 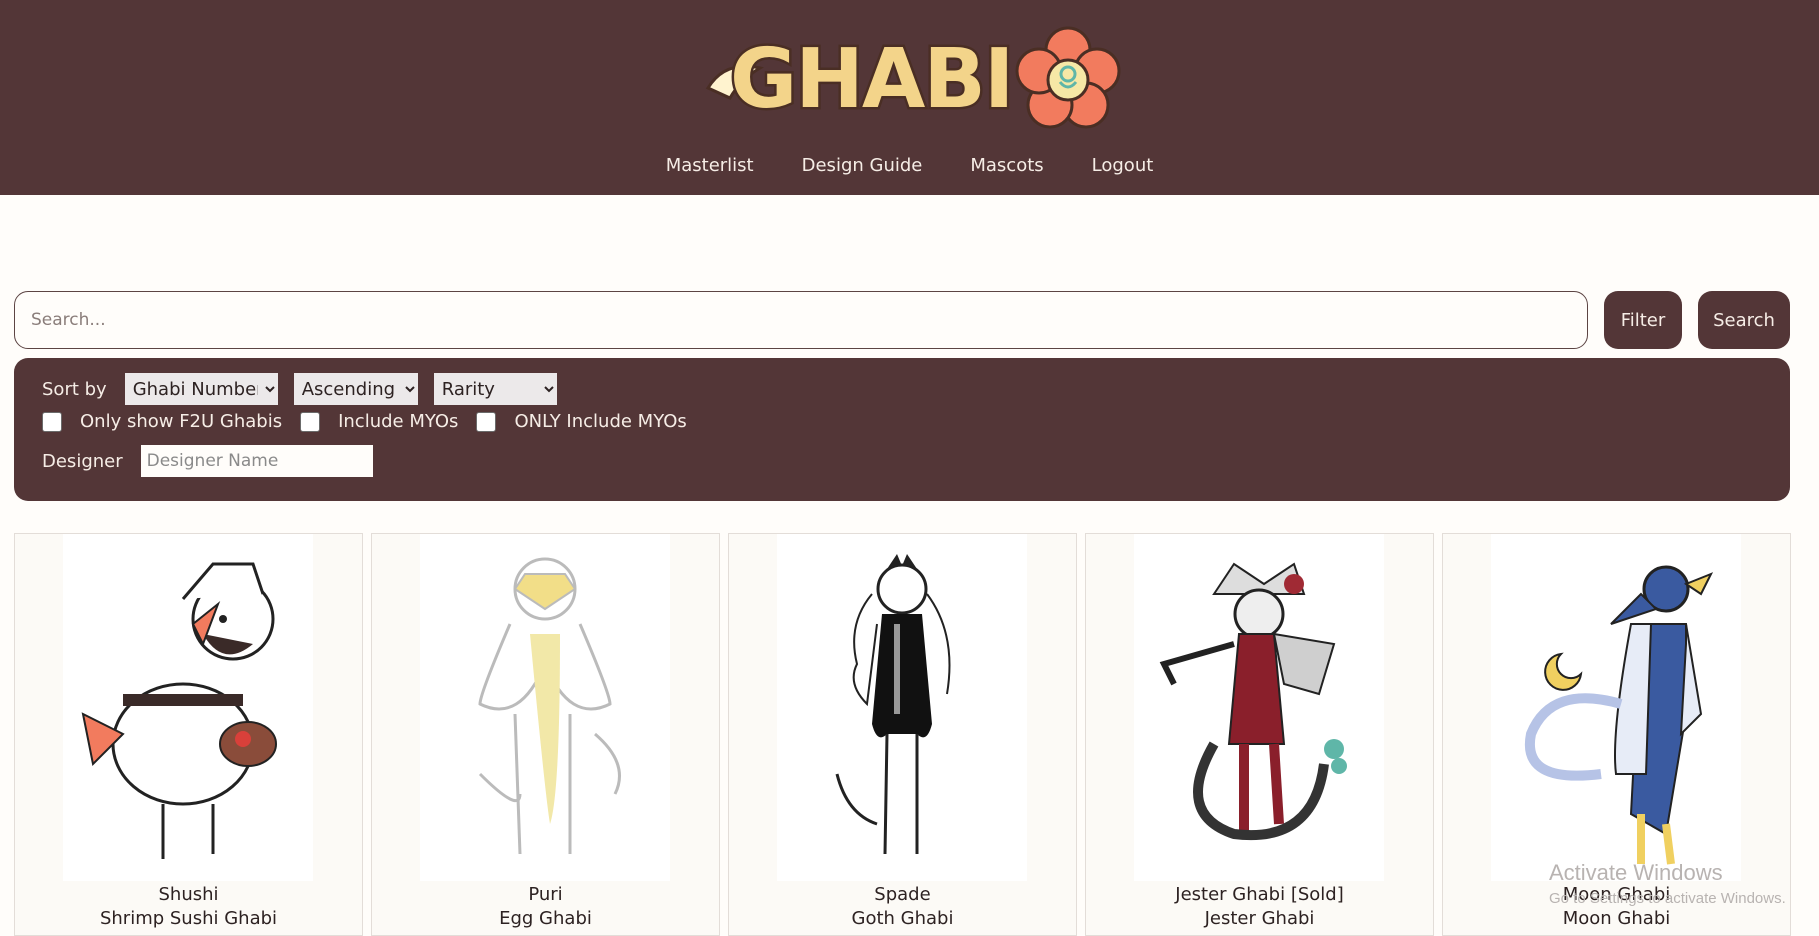 I want to click on logo-text: GHABI, so click(x=871, y=80).